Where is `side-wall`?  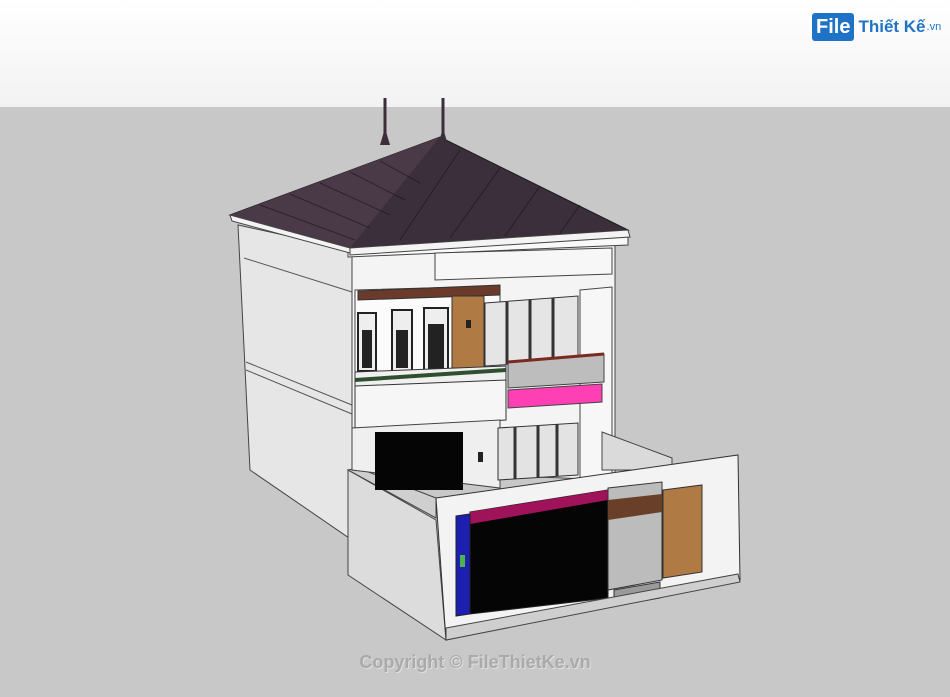
side-wall is located at coordinates (295, 382).